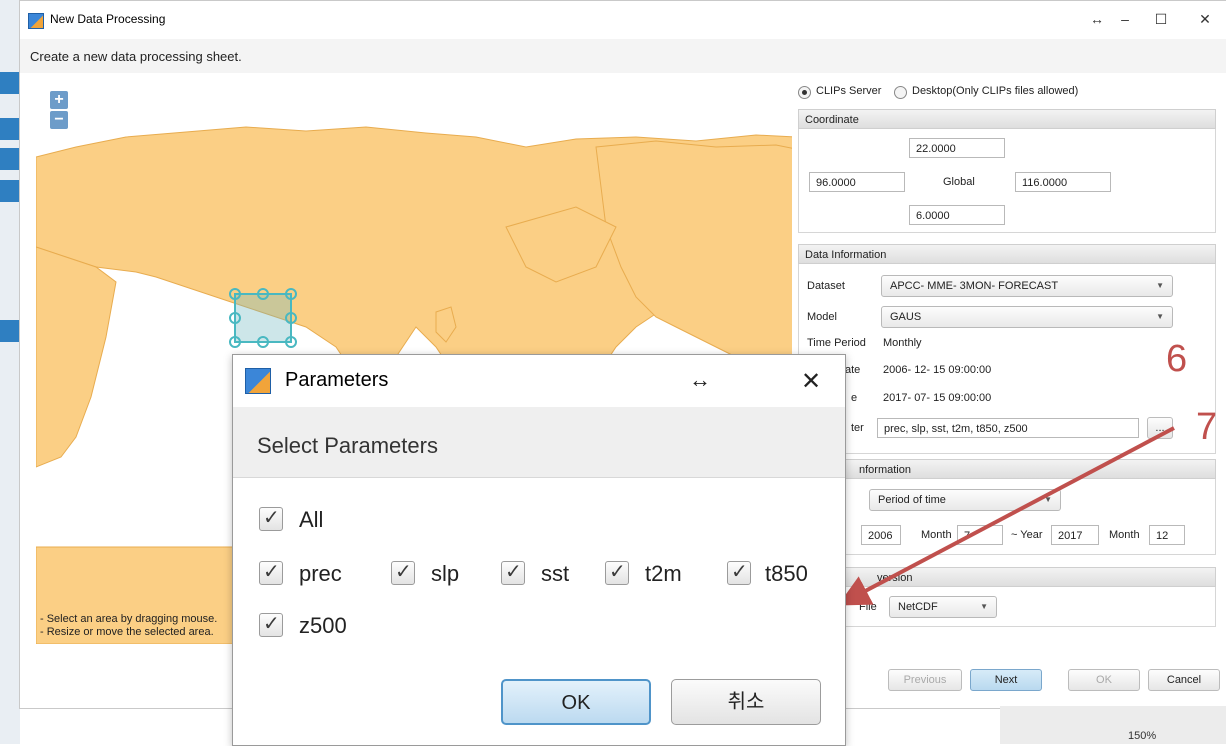  I want to click on checkbox-all-label: All, so click(311, 519).